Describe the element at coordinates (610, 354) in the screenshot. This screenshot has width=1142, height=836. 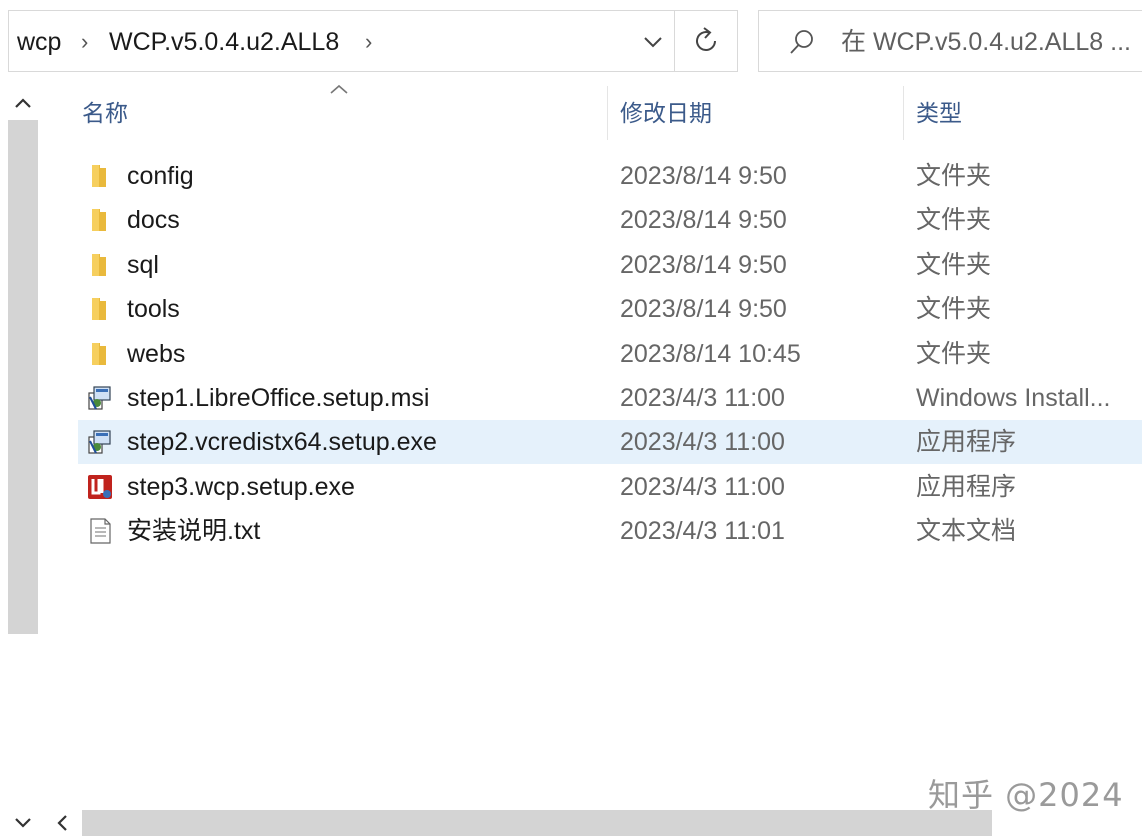
I see `file-row: webs 2023/8/14 10:45 文件夹` at that location.